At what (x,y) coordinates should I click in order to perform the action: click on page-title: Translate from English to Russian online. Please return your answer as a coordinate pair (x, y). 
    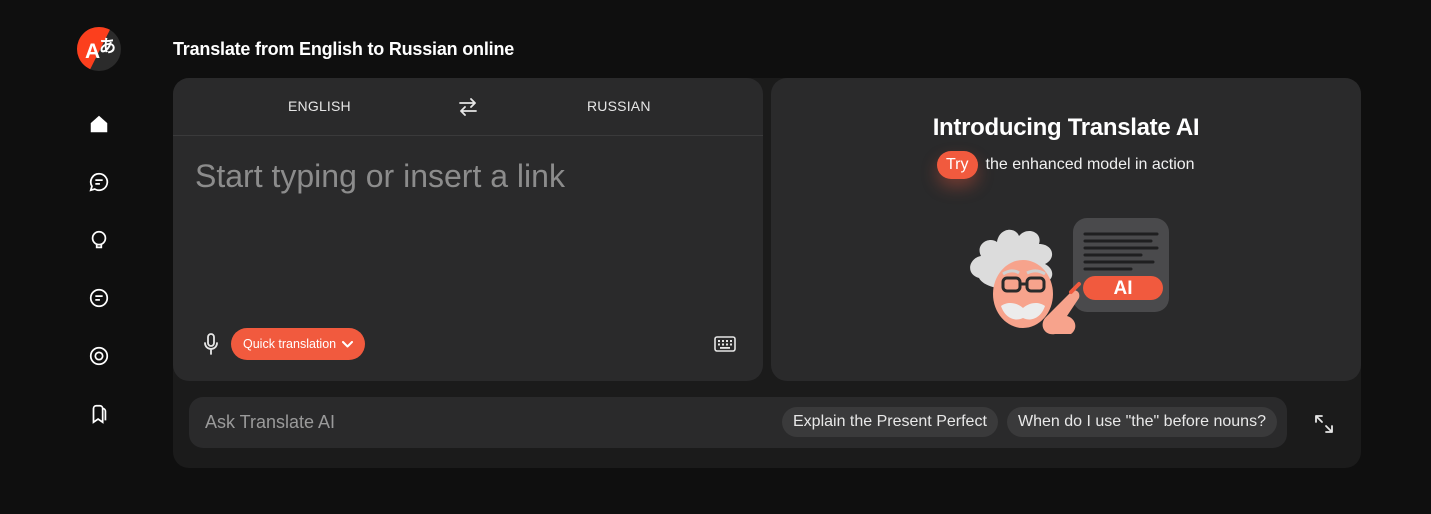
    Looking at the image, I should click on (344, 49).